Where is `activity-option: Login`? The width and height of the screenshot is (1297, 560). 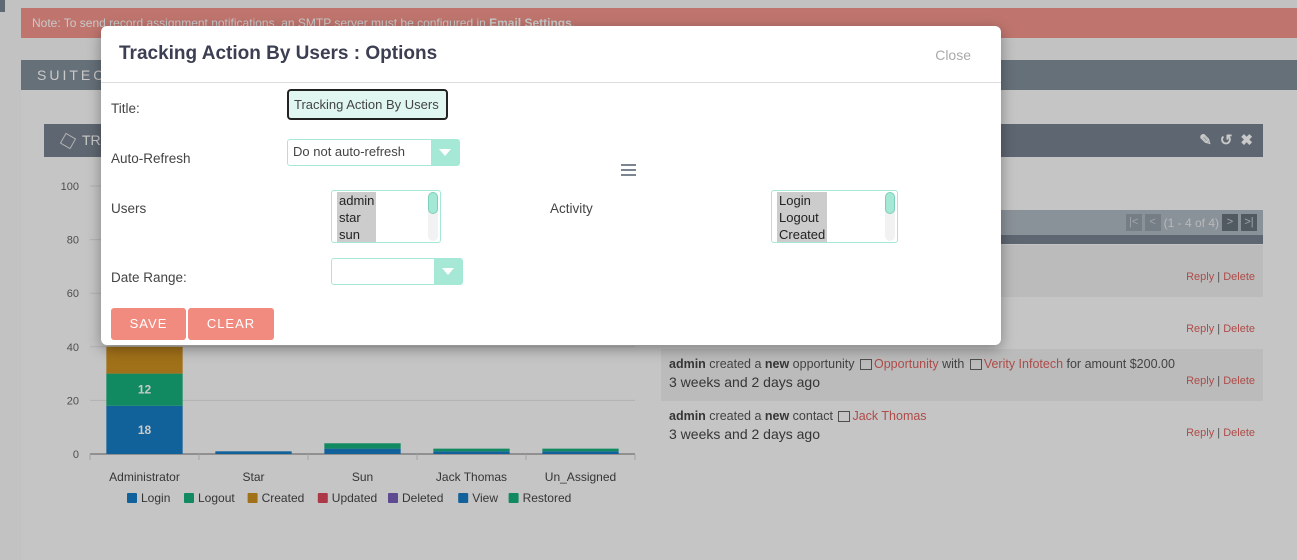
activity-option: Login is located at coordinates (802, 200).